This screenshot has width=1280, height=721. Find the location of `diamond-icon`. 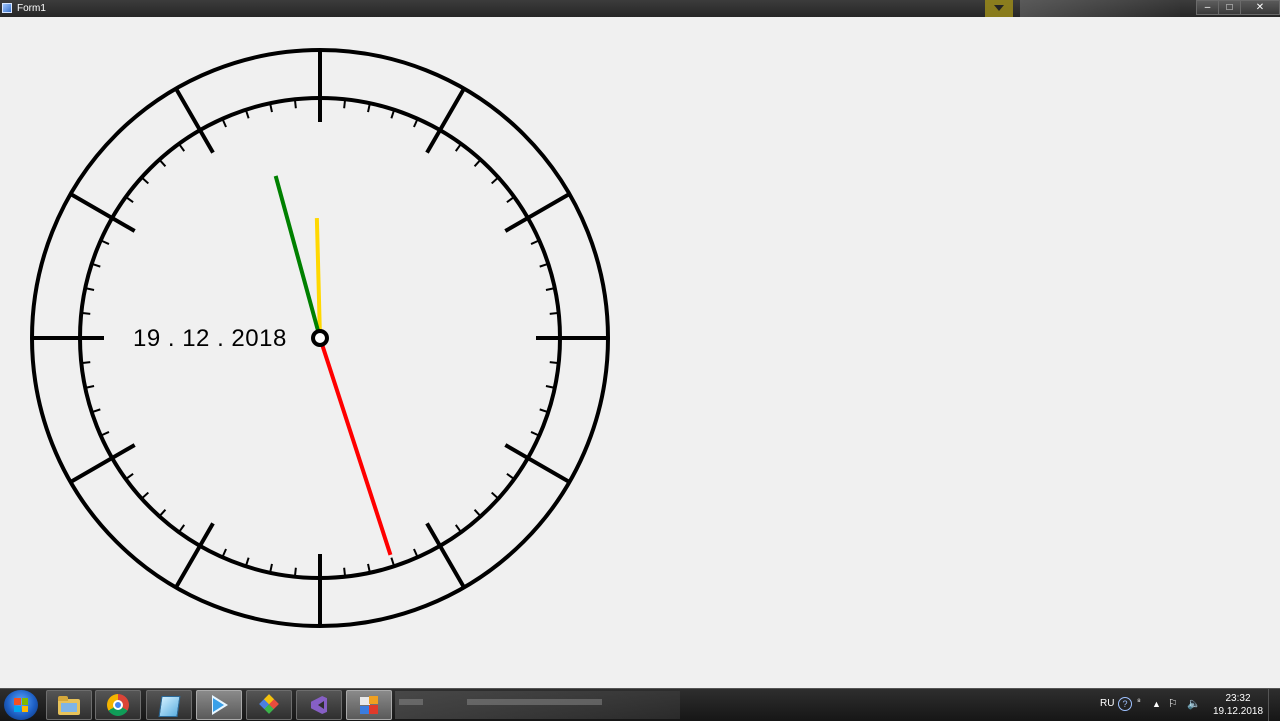

diamond-icon is located at coordinates (269, 705).